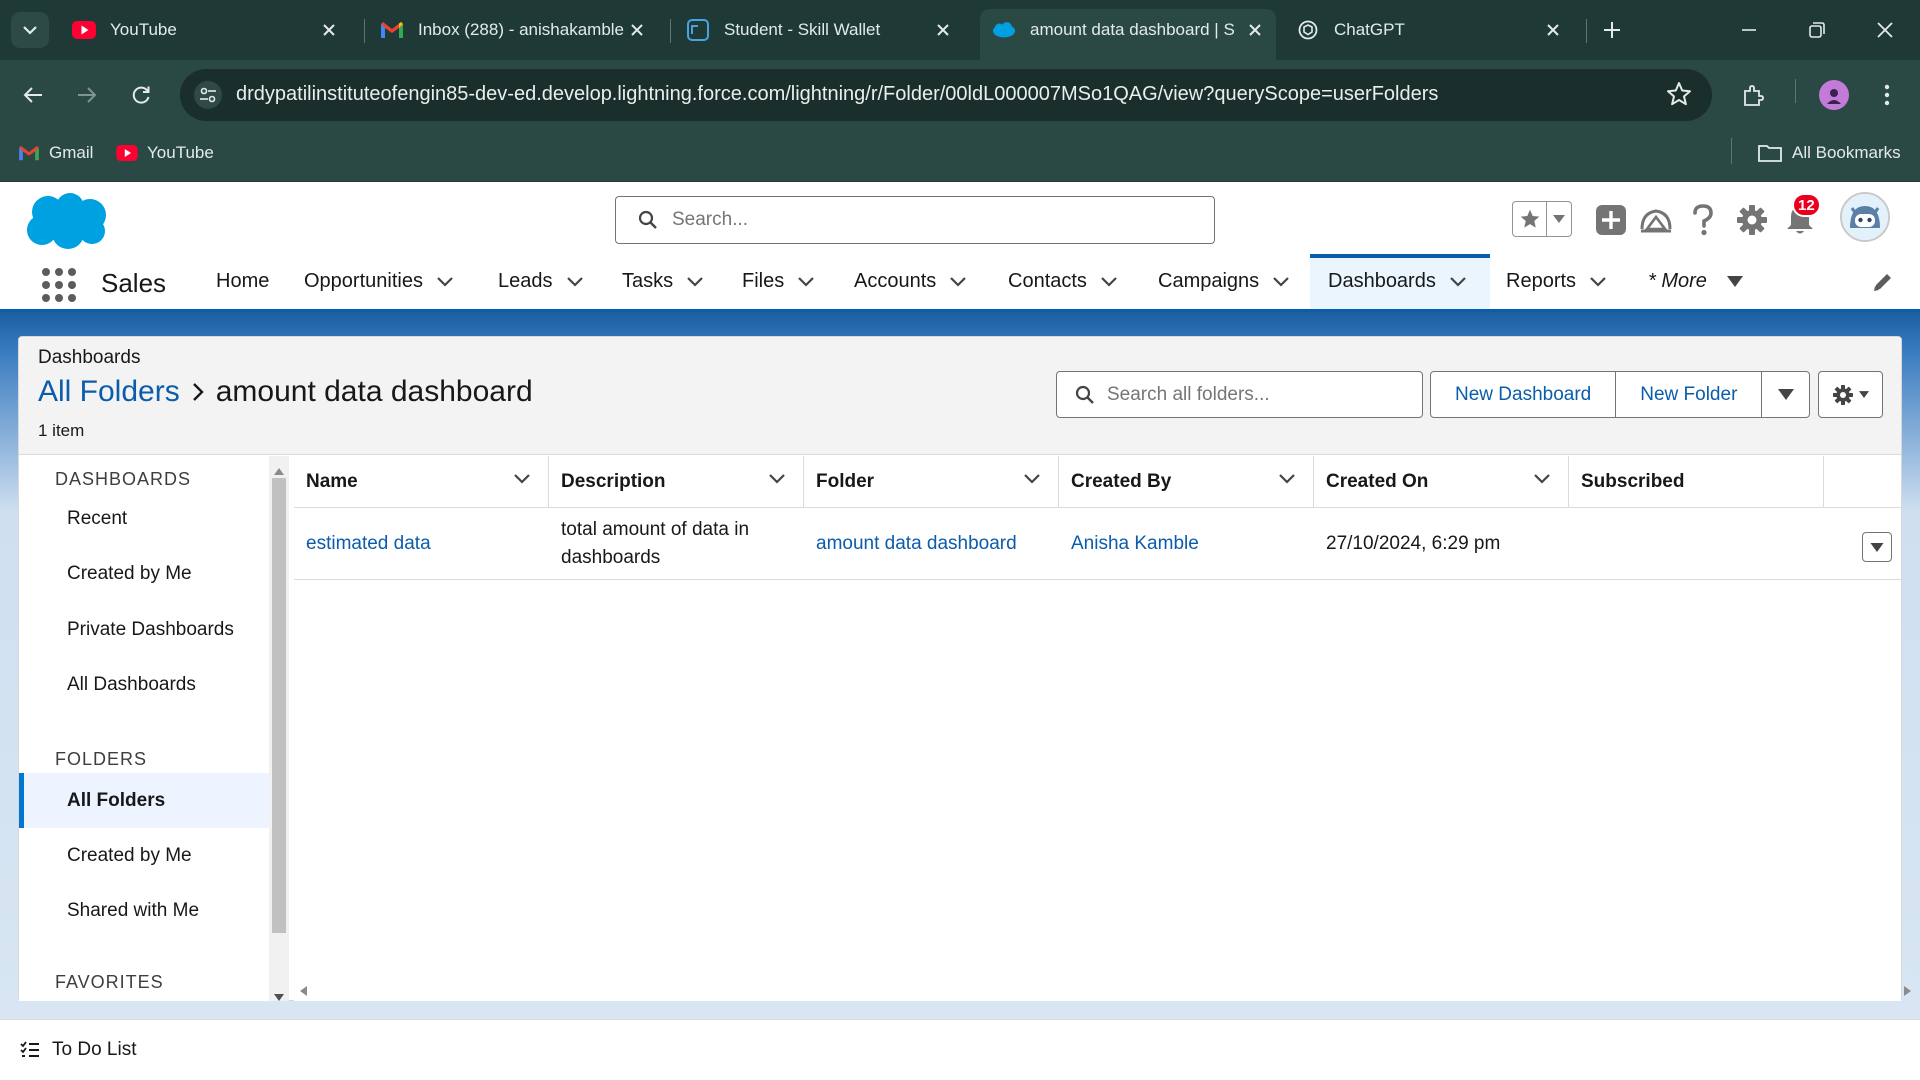 This screenshot has height=1080, width=1920. Describe the element at coordinates (1611, 220) in the screenshot. I see `global-actions-icon` at that location.